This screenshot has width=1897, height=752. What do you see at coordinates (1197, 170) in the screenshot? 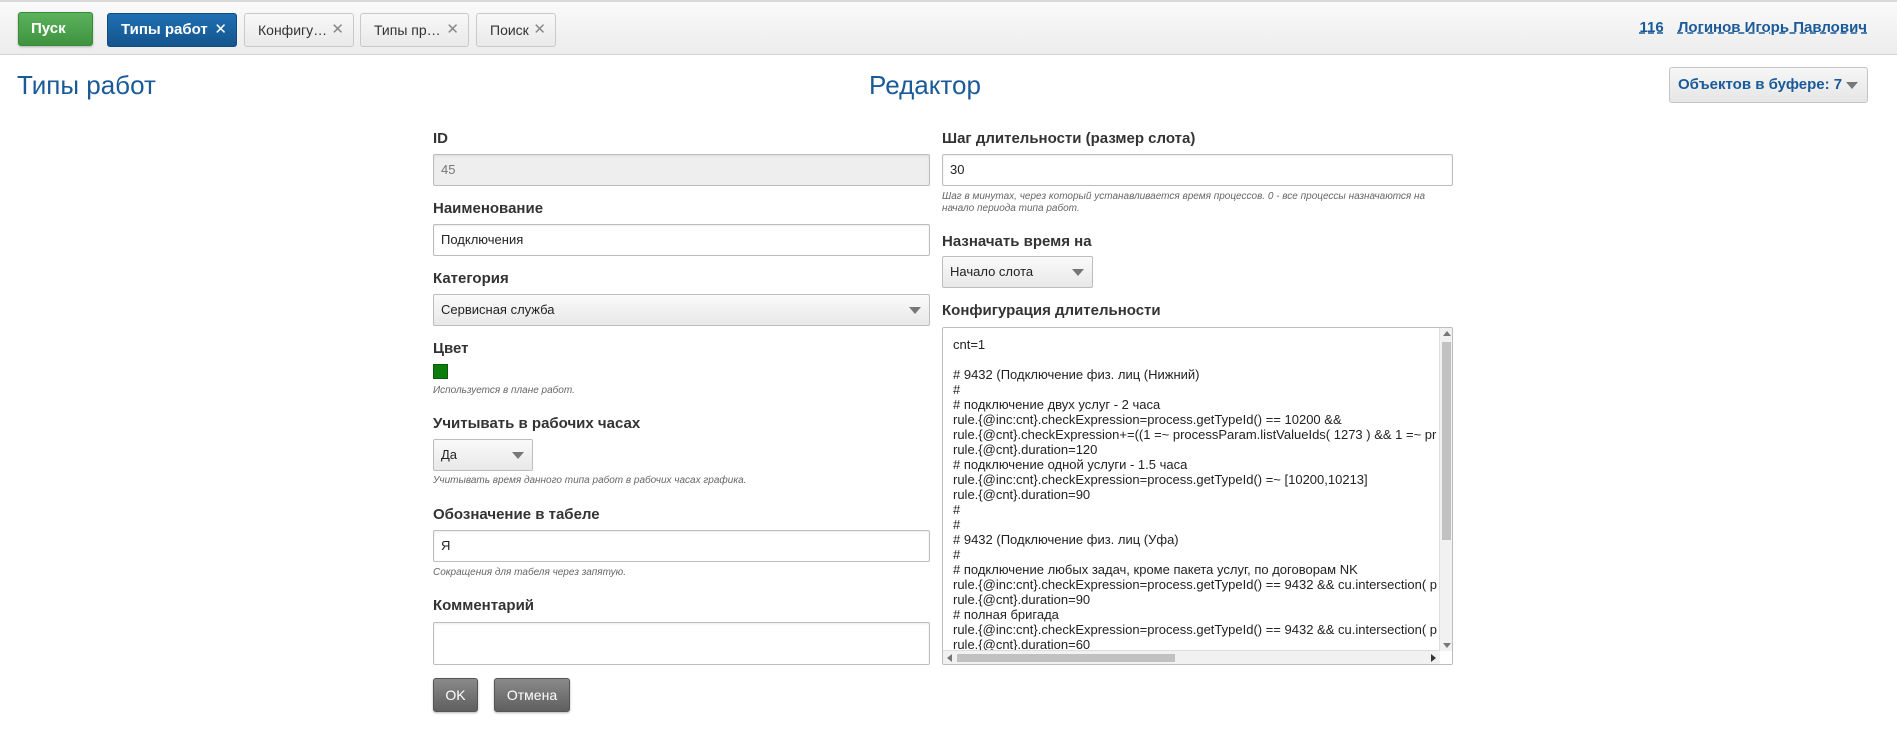
I see `step-field: 30` at bounding box center [1197, 170].